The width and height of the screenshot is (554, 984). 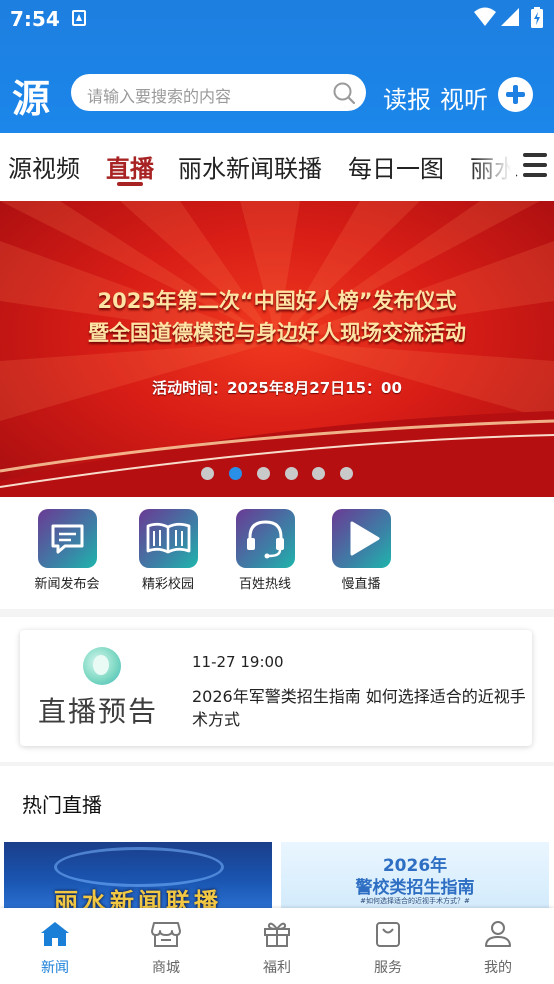 What do you see at coordinates (415, 888) in the screenshot?
I see `thumb-title: 警校类招生指南` at bounding box center [415, 888].